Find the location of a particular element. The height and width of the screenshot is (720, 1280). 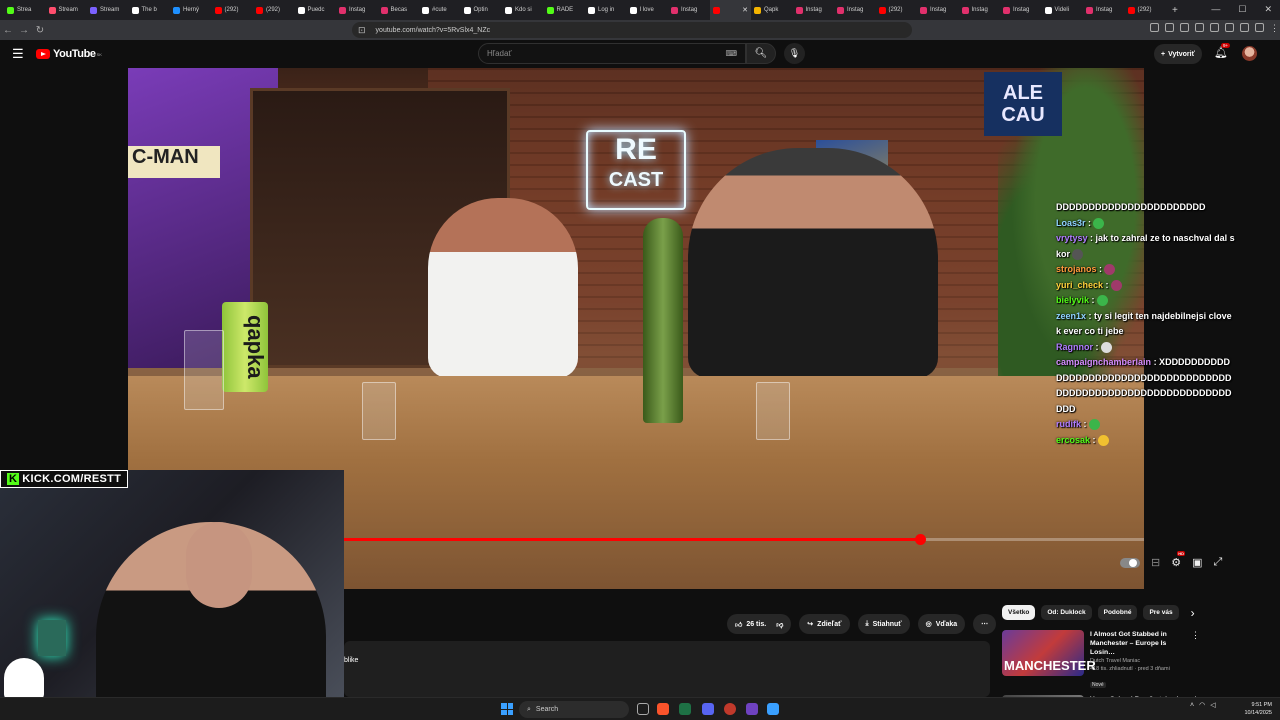

search-input: Hľadať ⌨ is located at coordinates (612, 53).